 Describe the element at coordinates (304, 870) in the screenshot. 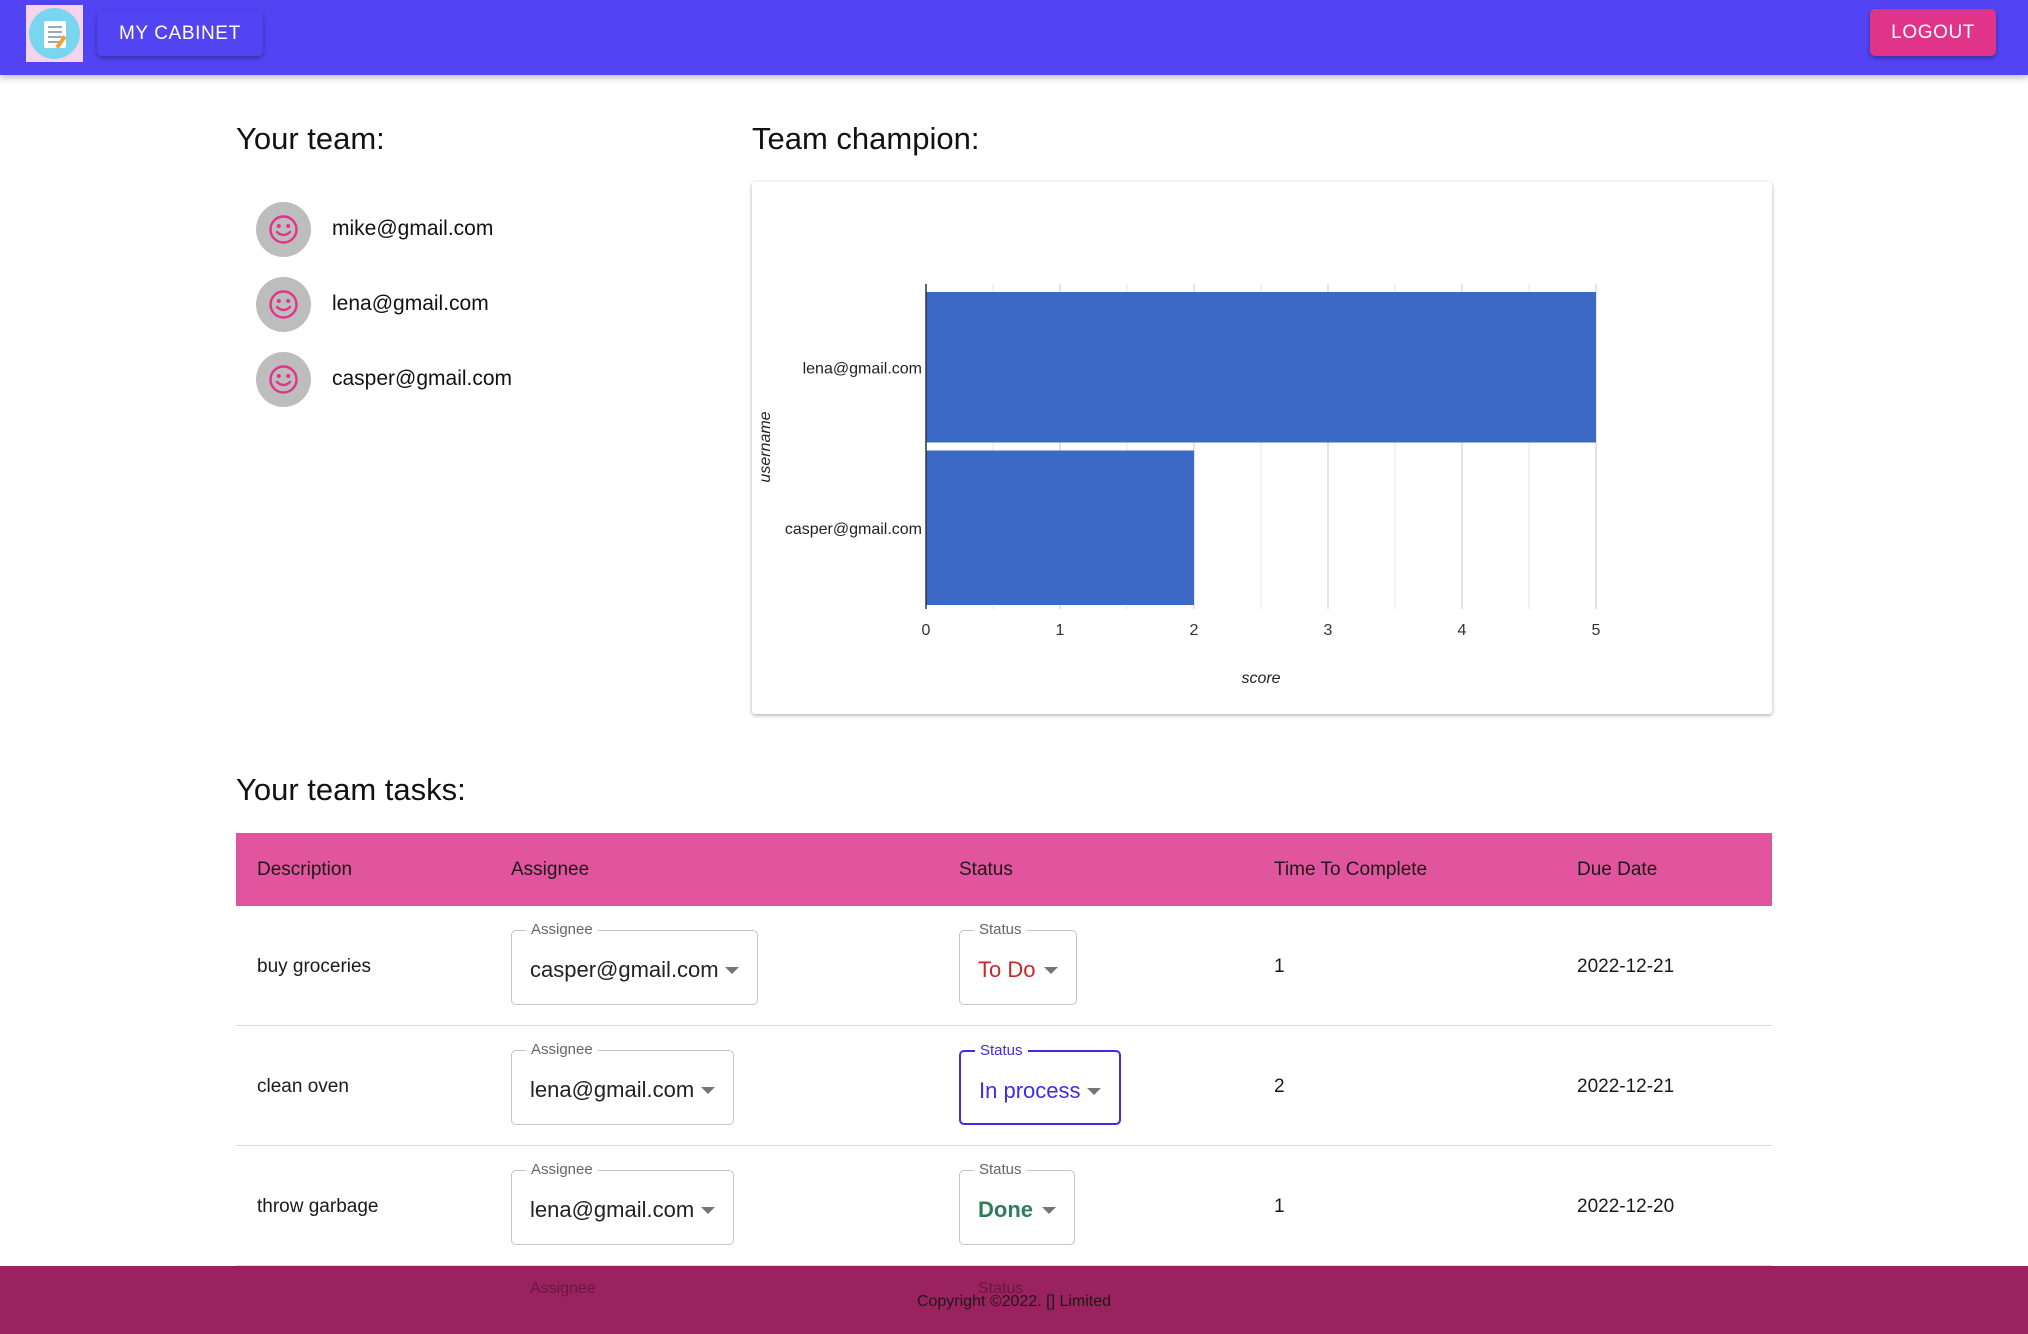

I see `column-header: Description` at that location.